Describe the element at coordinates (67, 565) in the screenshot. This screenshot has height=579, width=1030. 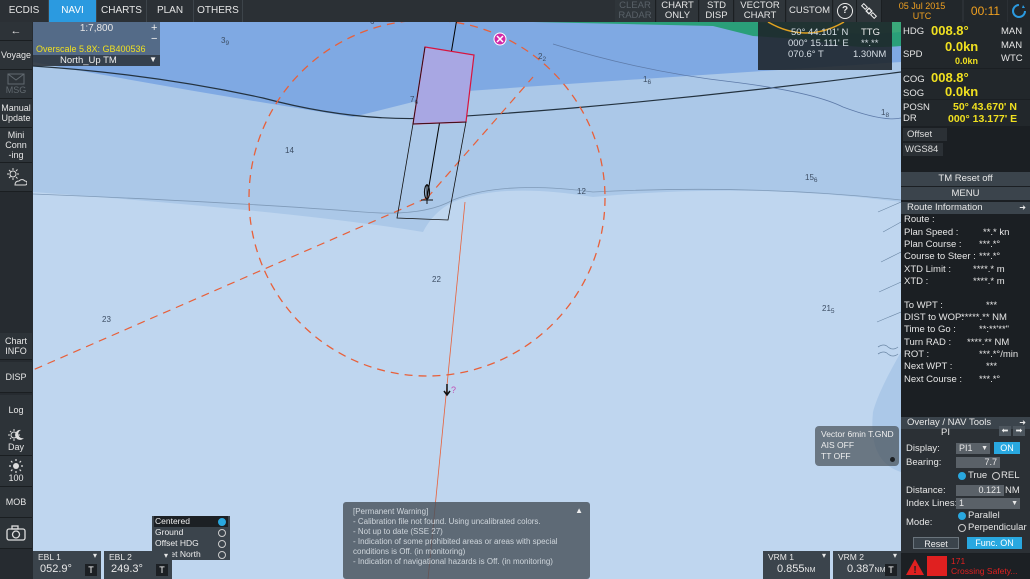
I see `ebl1-panel: EBL 1 ▾ 052.9° T` at that location.